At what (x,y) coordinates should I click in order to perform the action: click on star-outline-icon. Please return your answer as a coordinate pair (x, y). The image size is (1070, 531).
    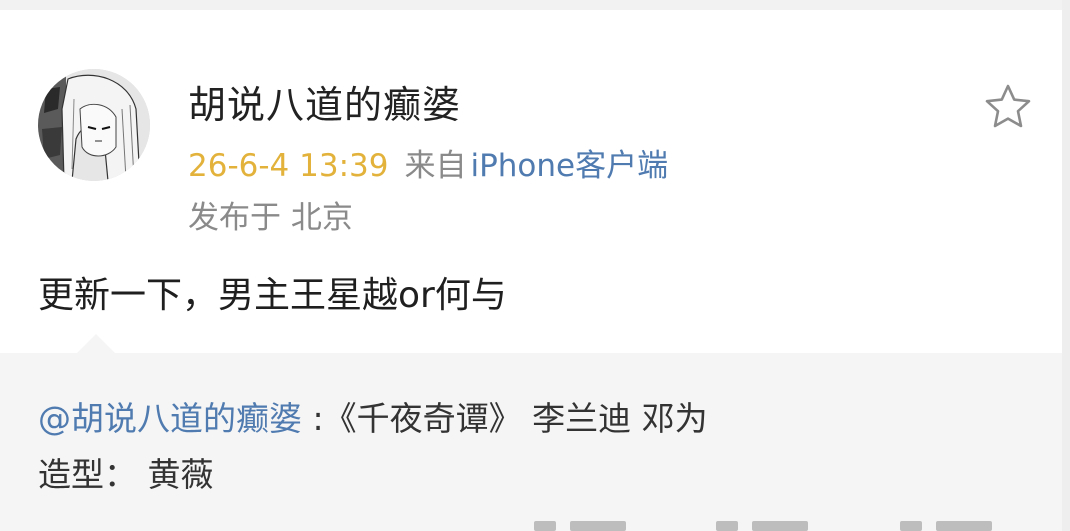
    Looking at the image, I should click on (1008, 106).